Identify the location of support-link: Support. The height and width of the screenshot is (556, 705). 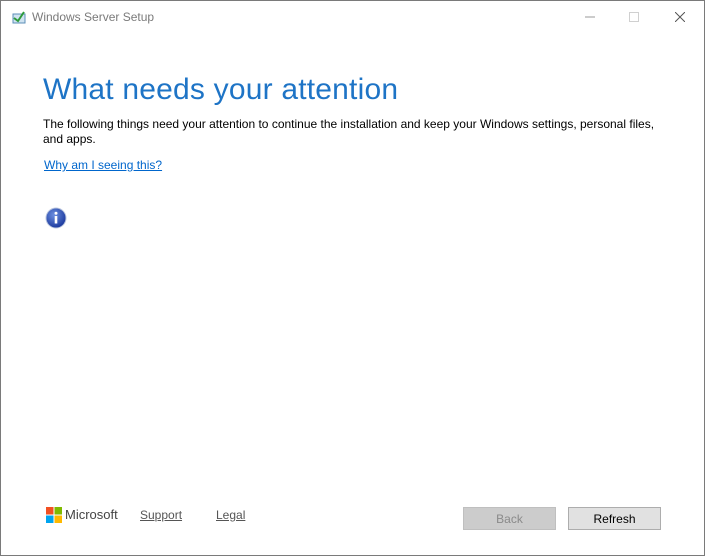
(161, 515).